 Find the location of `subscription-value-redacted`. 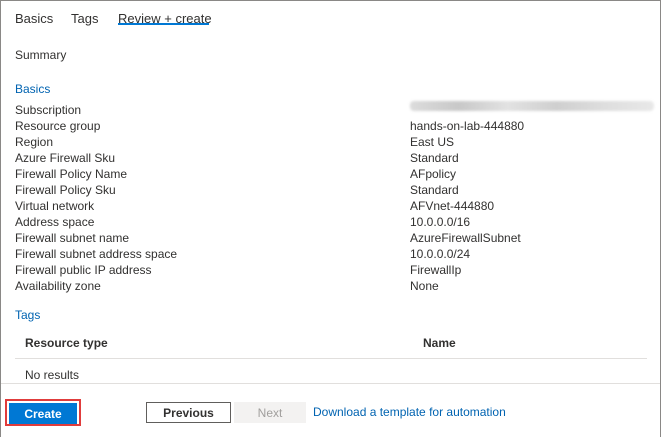

subscription-value-redacted is located at coordinates (532, 106).